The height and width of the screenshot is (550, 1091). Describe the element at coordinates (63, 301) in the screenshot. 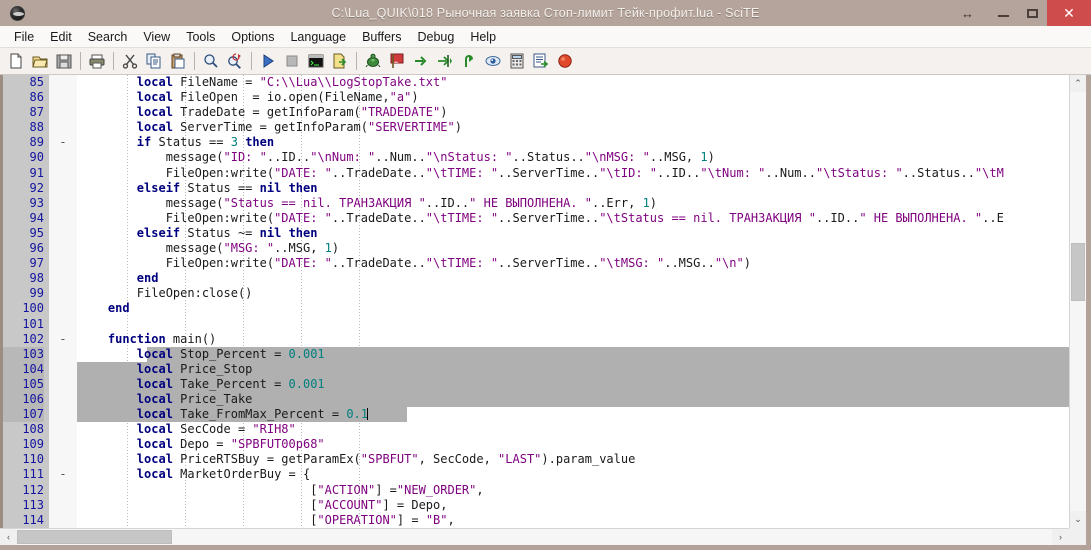

I see `fold-margin: - - -` at that location.